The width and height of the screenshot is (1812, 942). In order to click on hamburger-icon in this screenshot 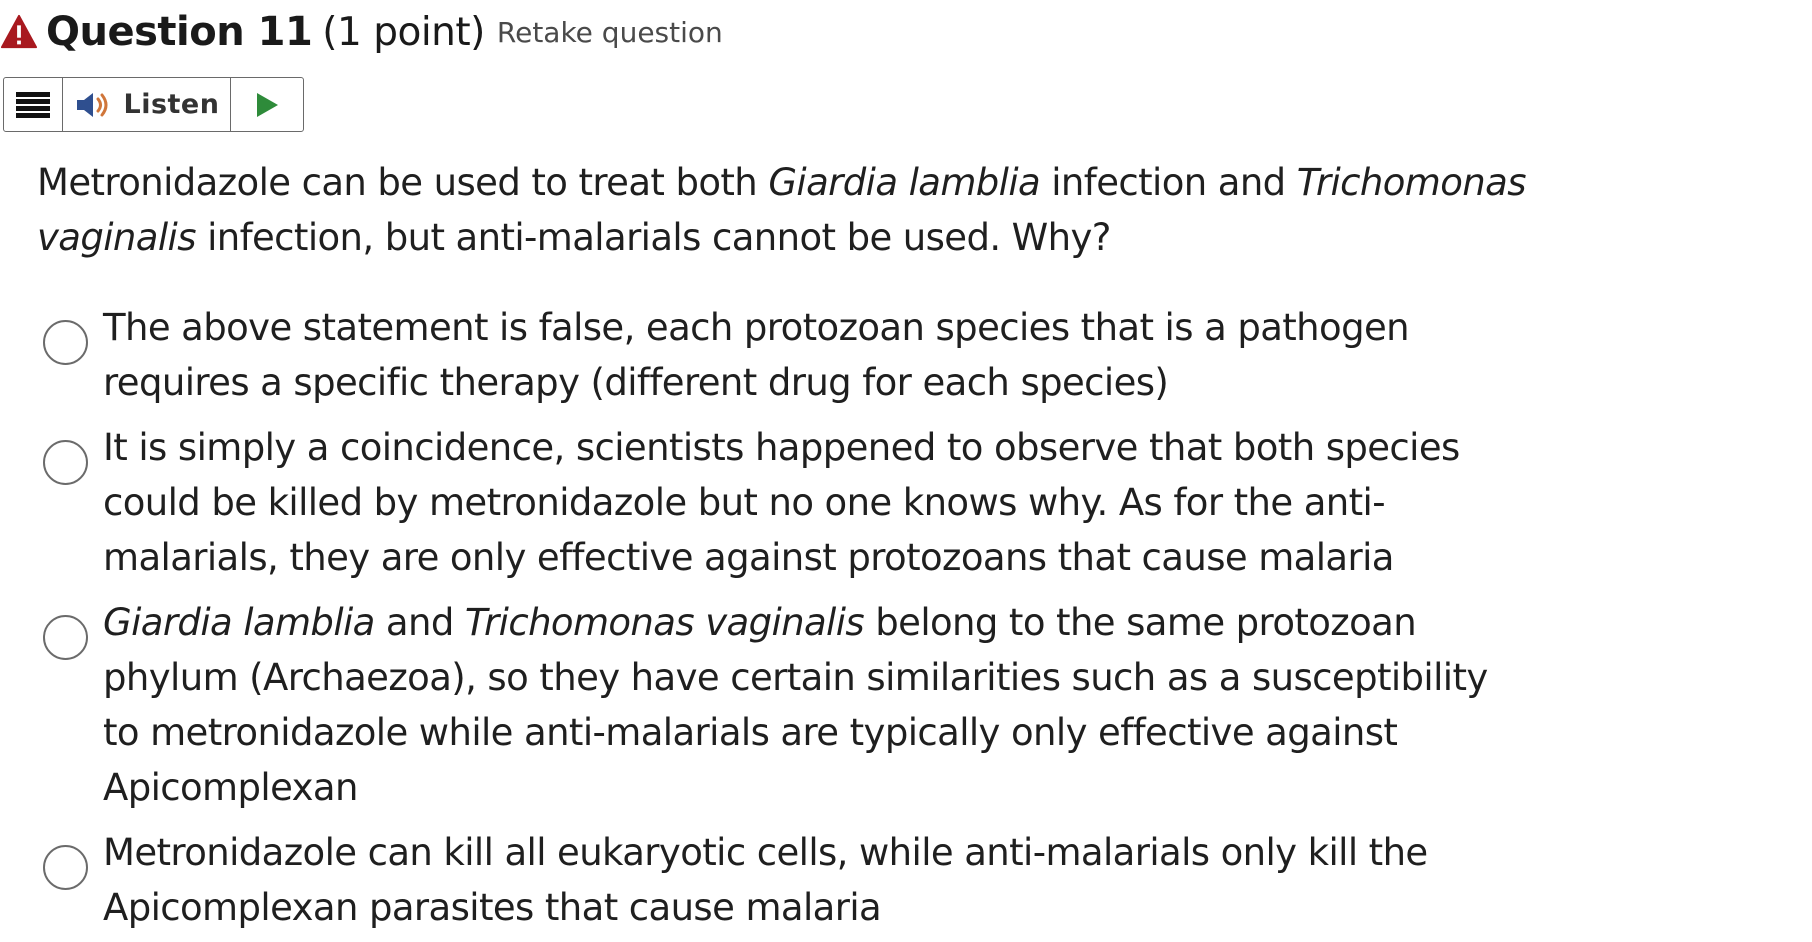, I will do `click(33, 104)`.